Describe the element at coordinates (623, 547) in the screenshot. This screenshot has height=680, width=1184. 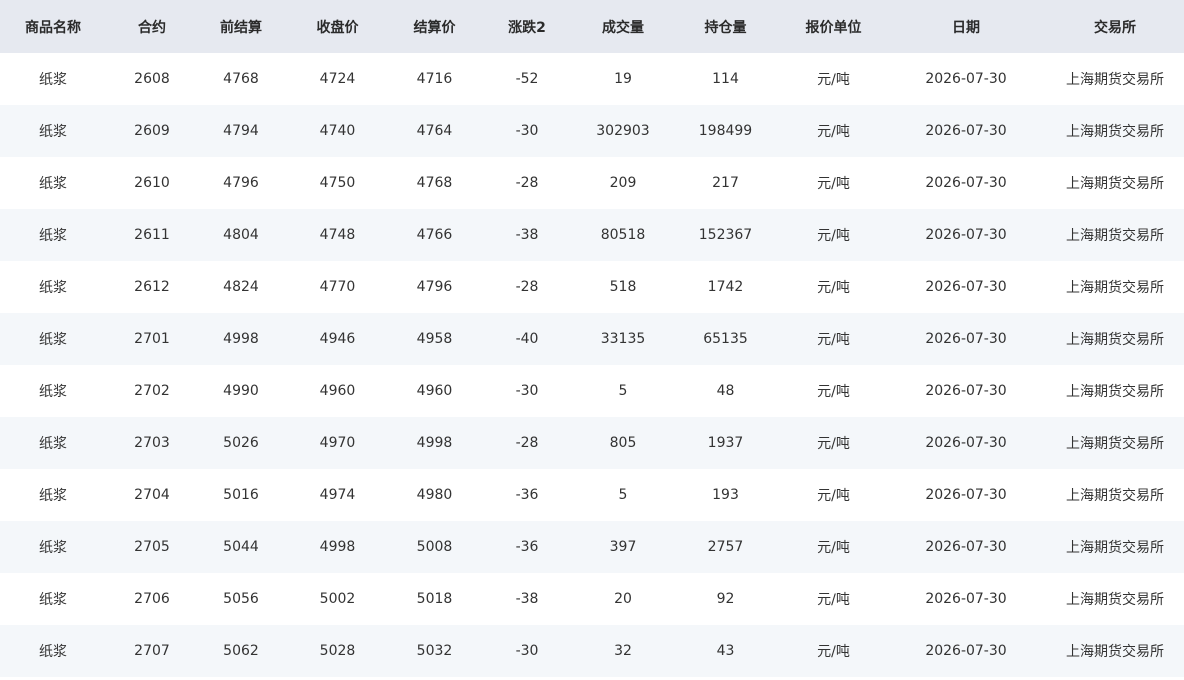
I see `cell-volume: 397` at that location.